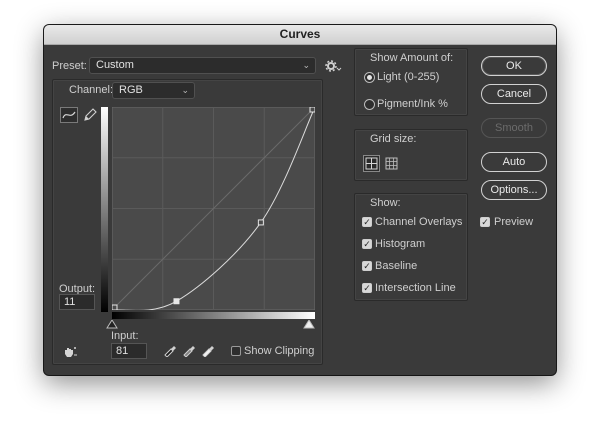  What do you see at coordinates (369, 77) in the screenshot?
I see `light-radio` at bounding box center [369, 77].